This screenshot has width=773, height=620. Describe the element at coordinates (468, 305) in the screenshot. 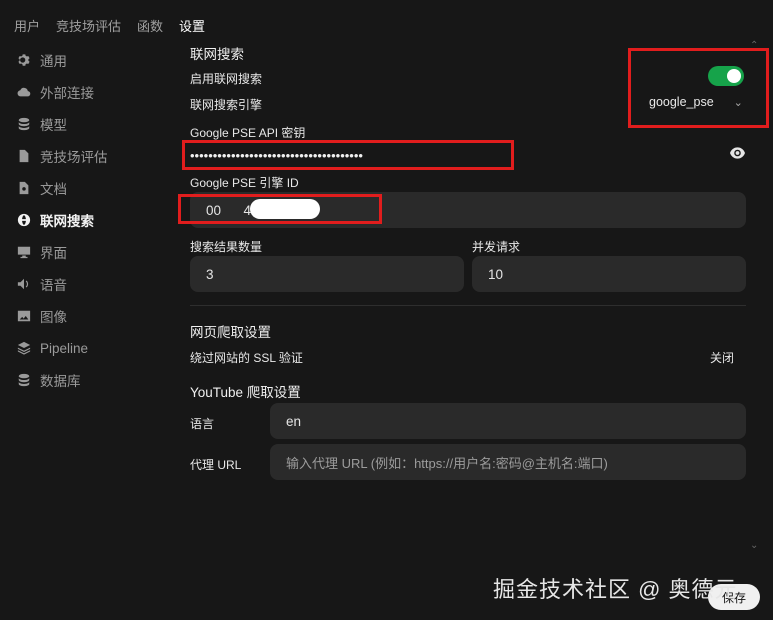

I see `section-divider` at that location.